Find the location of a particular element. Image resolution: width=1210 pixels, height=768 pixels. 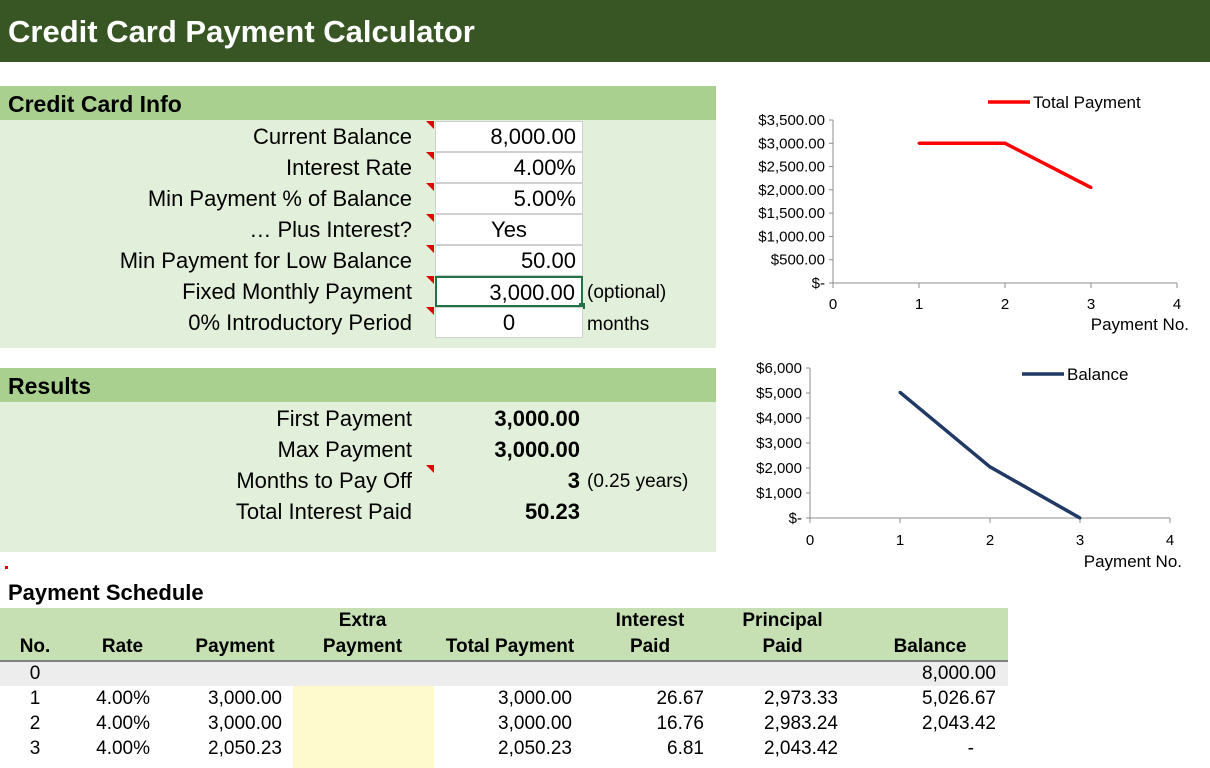

min-payment-pct-input: 5.00% is located at coordinates (509, 198).